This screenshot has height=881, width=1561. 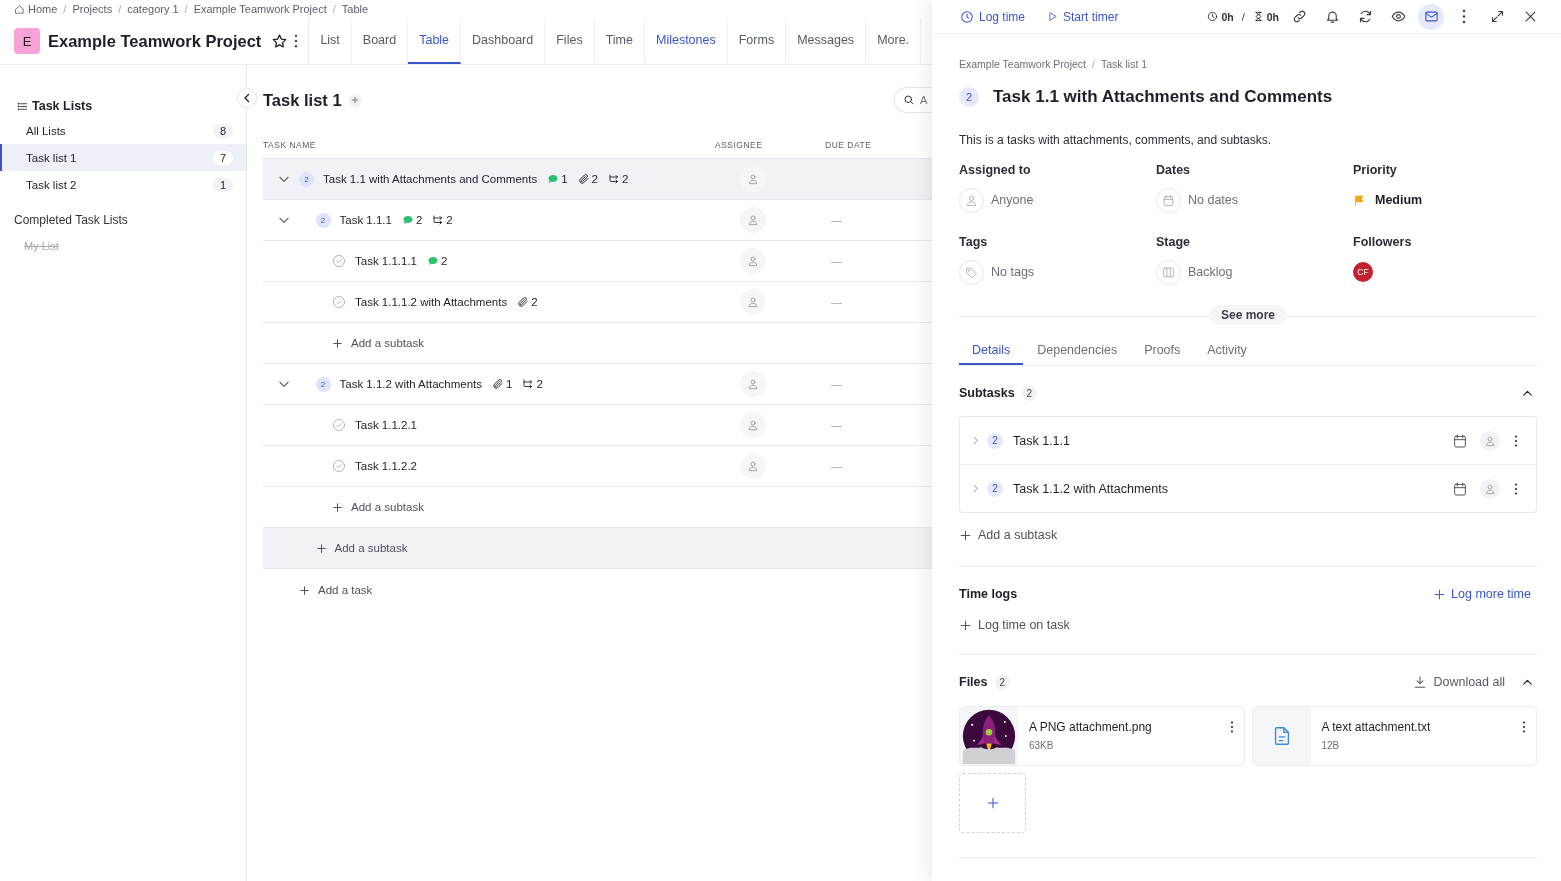 I want to click on nav-tab: List, so click(x=330, y=41).